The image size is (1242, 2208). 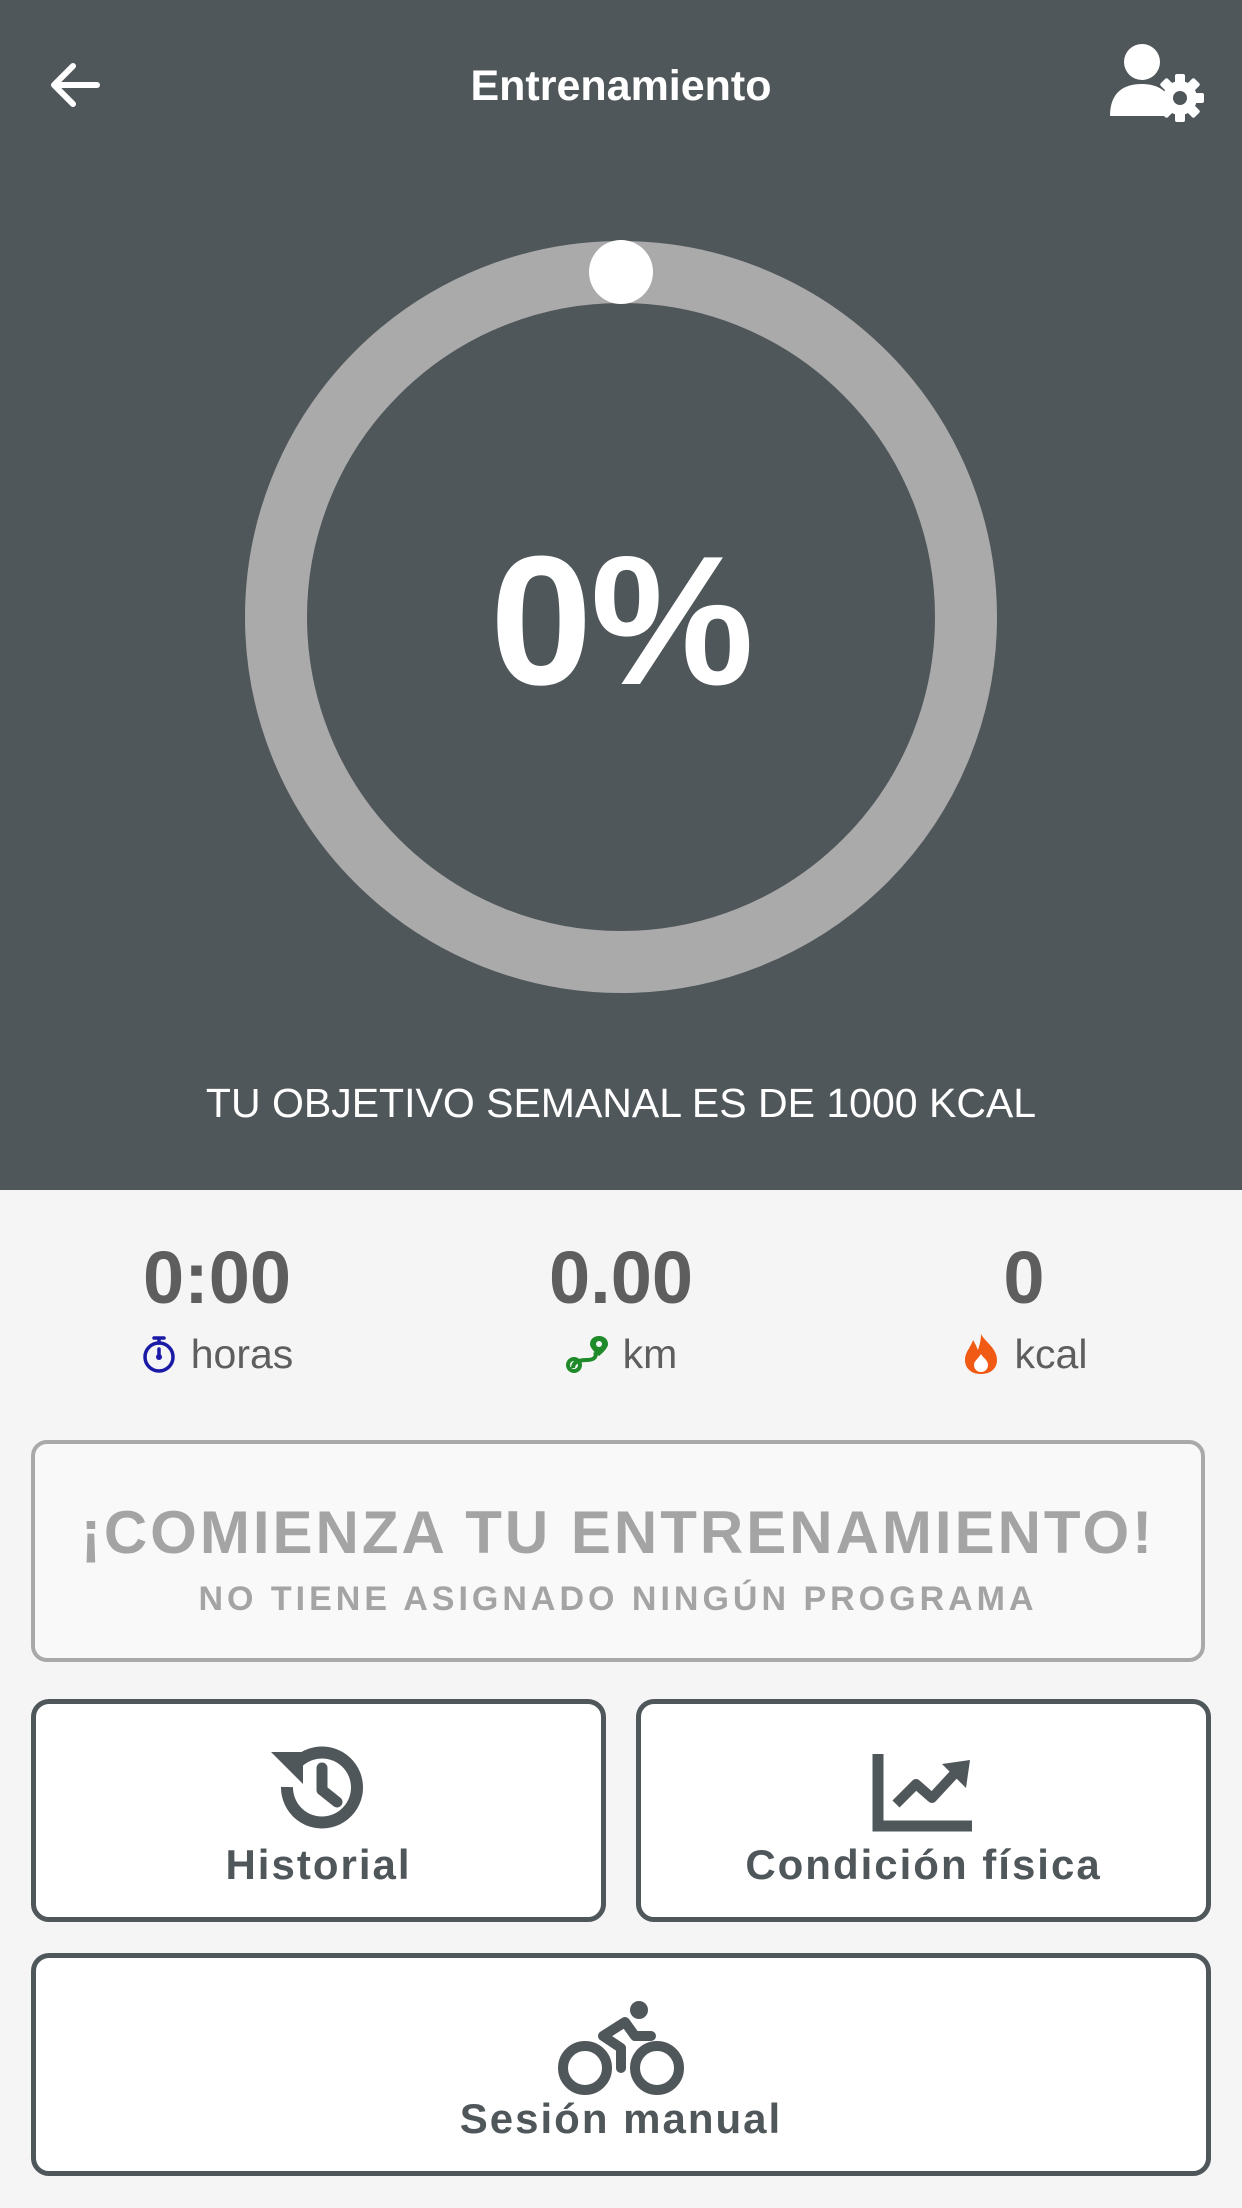 I want to click on user-settings-icon, so click(x=1157, y=83).